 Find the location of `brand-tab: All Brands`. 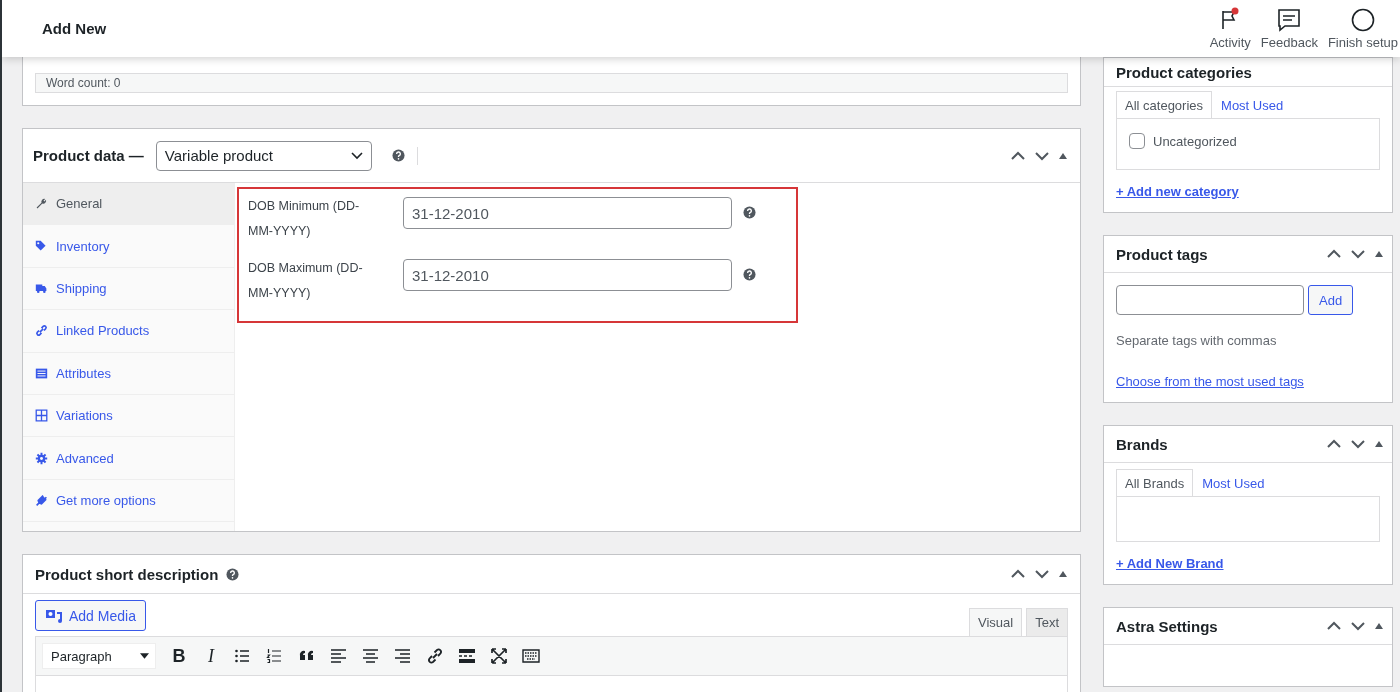

brand-tab: All Brands is located at coordinates (1155, 483).